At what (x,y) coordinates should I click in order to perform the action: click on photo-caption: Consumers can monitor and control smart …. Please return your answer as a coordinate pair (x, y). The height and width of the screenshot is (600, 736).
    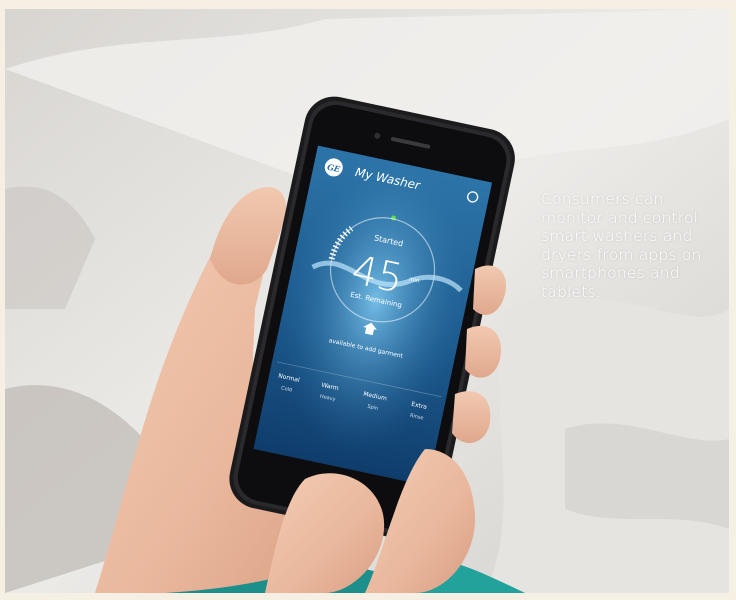
    Looking at the image, I should click on (621, 245).